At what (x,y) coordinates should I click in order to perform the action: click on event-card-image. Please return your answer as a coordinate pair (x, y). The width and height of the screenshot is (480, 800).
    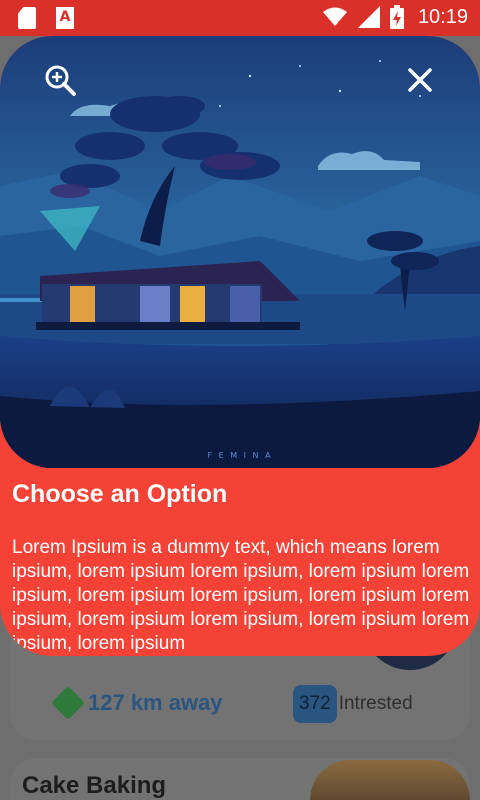
    Looking at the image, I should click on (390, 780).